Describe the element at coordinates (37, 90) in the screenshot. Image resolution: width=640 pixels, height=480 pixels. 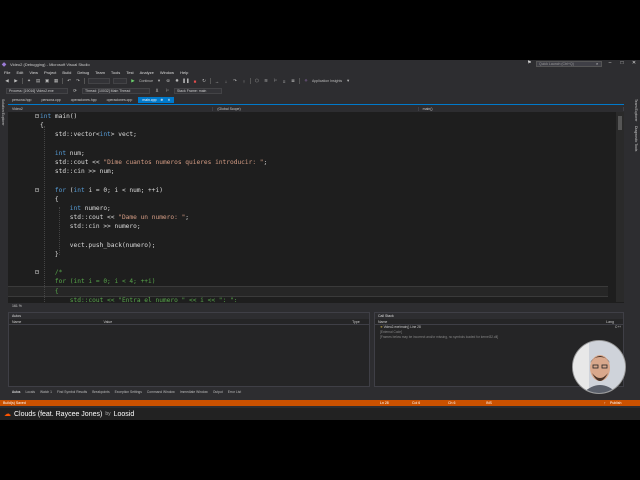
I see `process-select: Process: [19016] Video2.exe` at that location.